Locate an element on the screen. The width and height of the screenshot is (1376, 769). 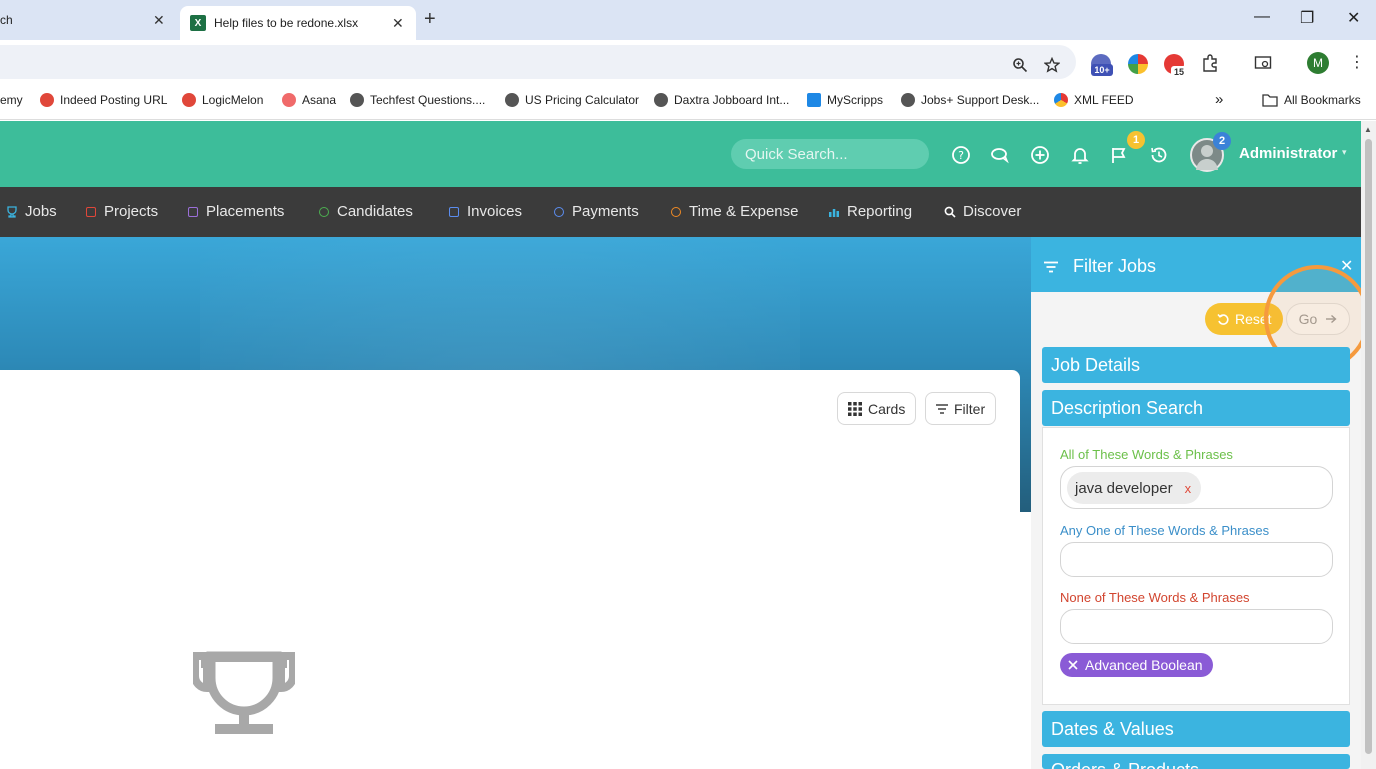
bookmark-item: XML FEED is located at coordinates (1094, 100).